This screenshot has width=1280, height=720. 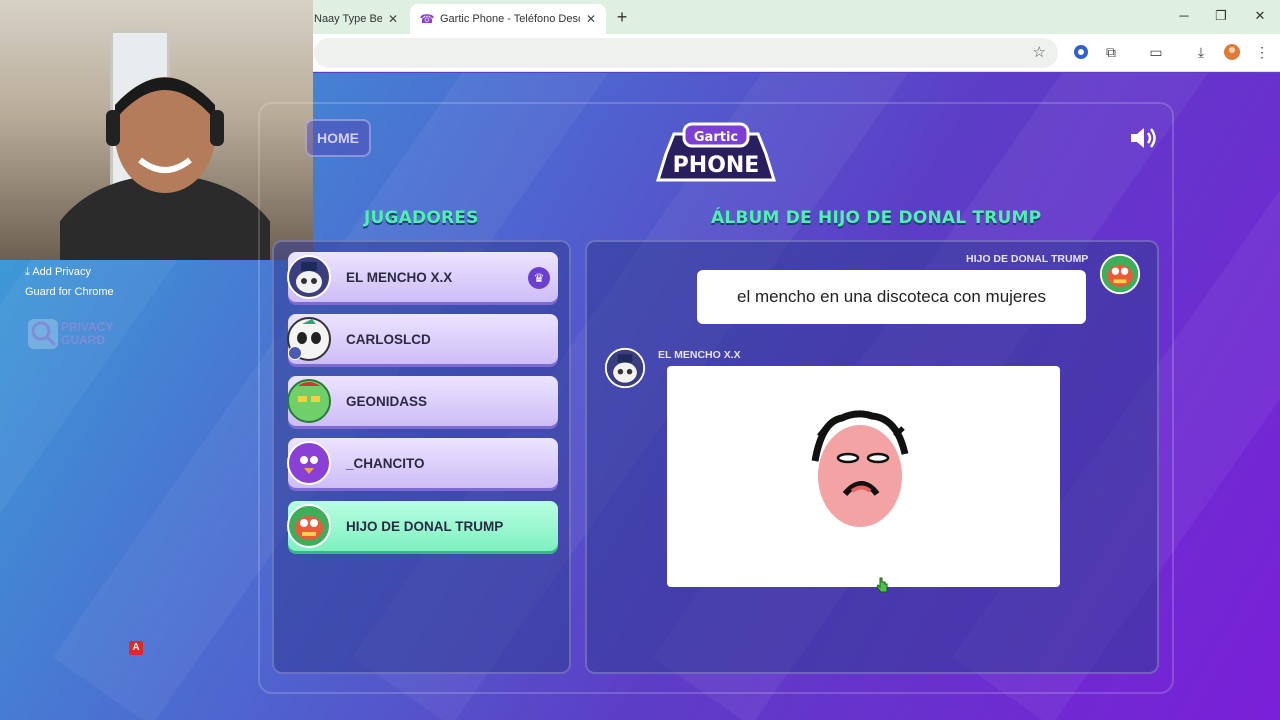 What do you see at coordinates (1111, 52) in the screenshot?
I see `extensions-puzzle-icon: ⧉` at bounding box center [1111, 52].